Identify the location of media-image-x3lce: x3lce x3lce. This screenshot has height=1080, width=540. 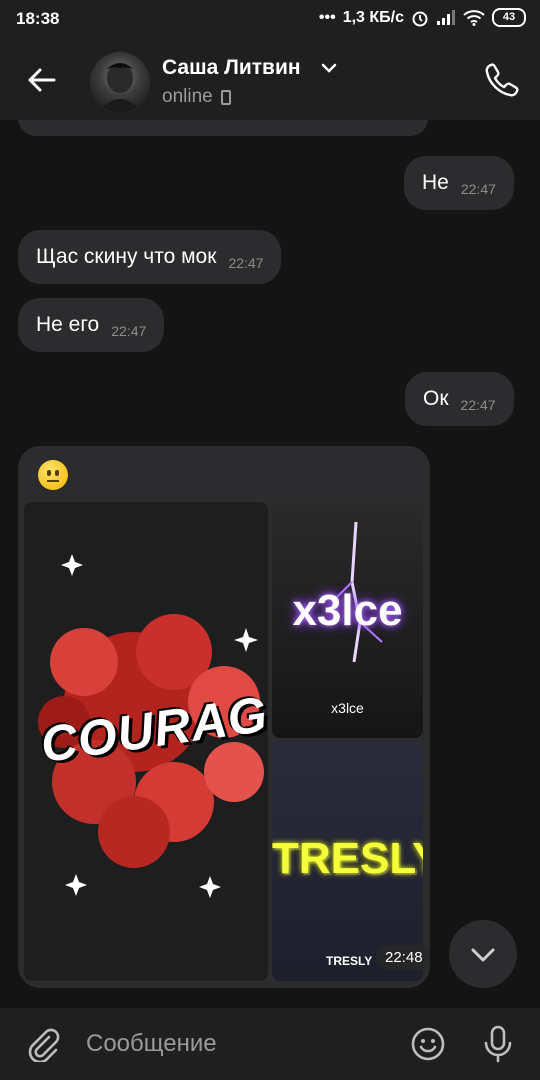
(347, 620).